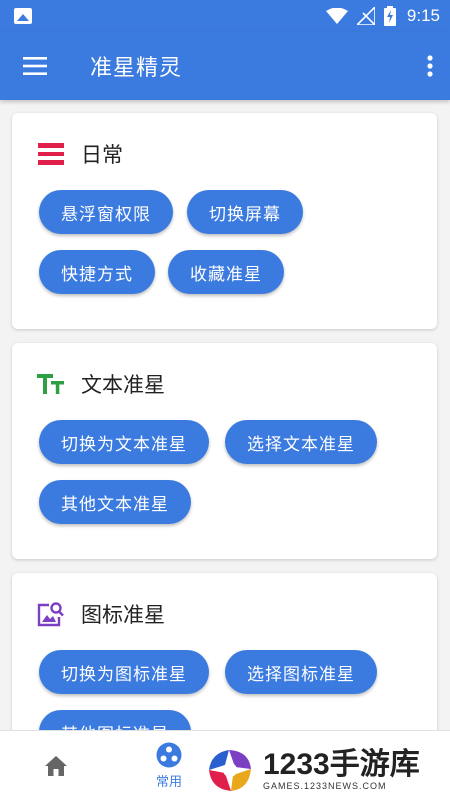  I want to click on more-vert-icon, so click(430, 66).